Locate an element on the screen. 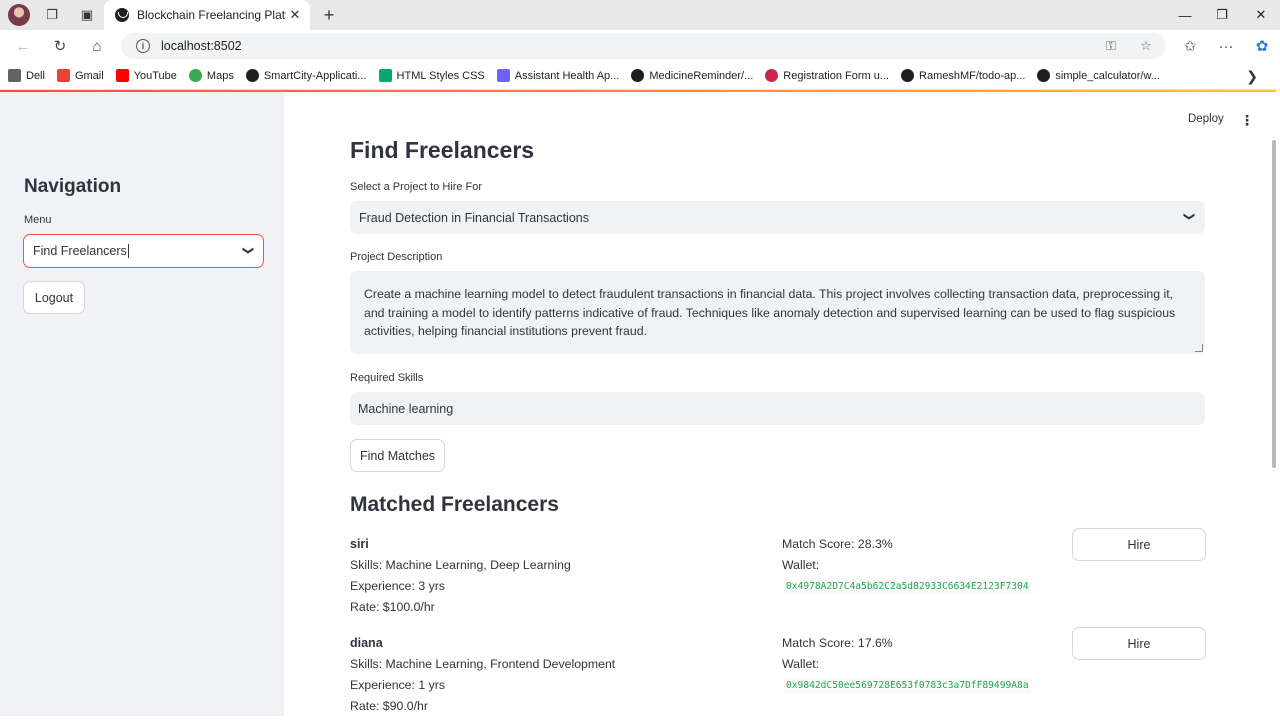 This screenshot has height=720, width=1280. page-title: Find Freelancers is located at coordinates (442, 150).